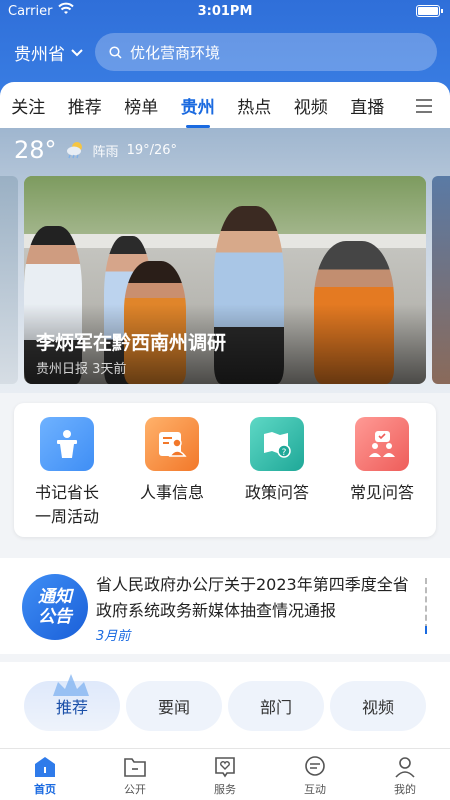 The image size is (450, 800). What do you see at coordinates (266, 52) in the screenshot?
I see `search-input: 优化营商环境` at bounding box center [266, 52].